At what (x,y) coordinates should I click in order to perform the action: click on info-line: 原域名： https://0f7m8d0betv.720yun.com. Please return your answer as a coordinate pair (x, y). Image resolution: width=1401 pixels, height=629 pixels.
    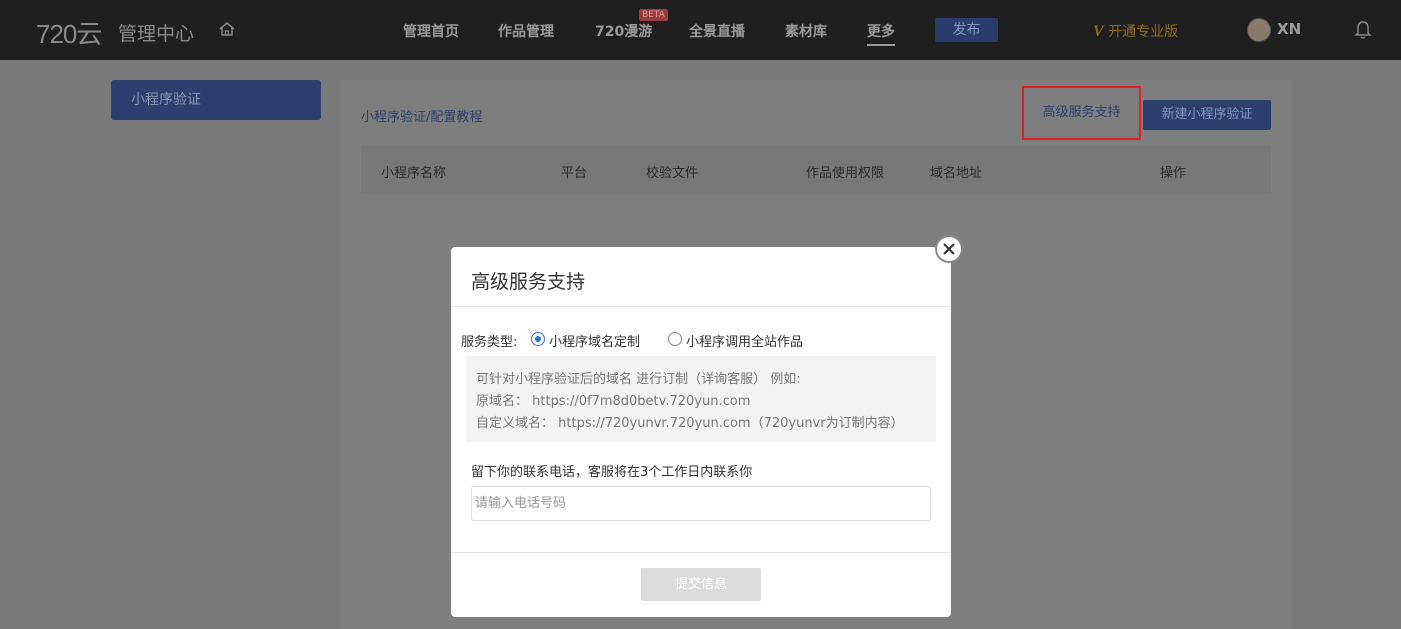
    Looking at the image, I should click on (613, 401).